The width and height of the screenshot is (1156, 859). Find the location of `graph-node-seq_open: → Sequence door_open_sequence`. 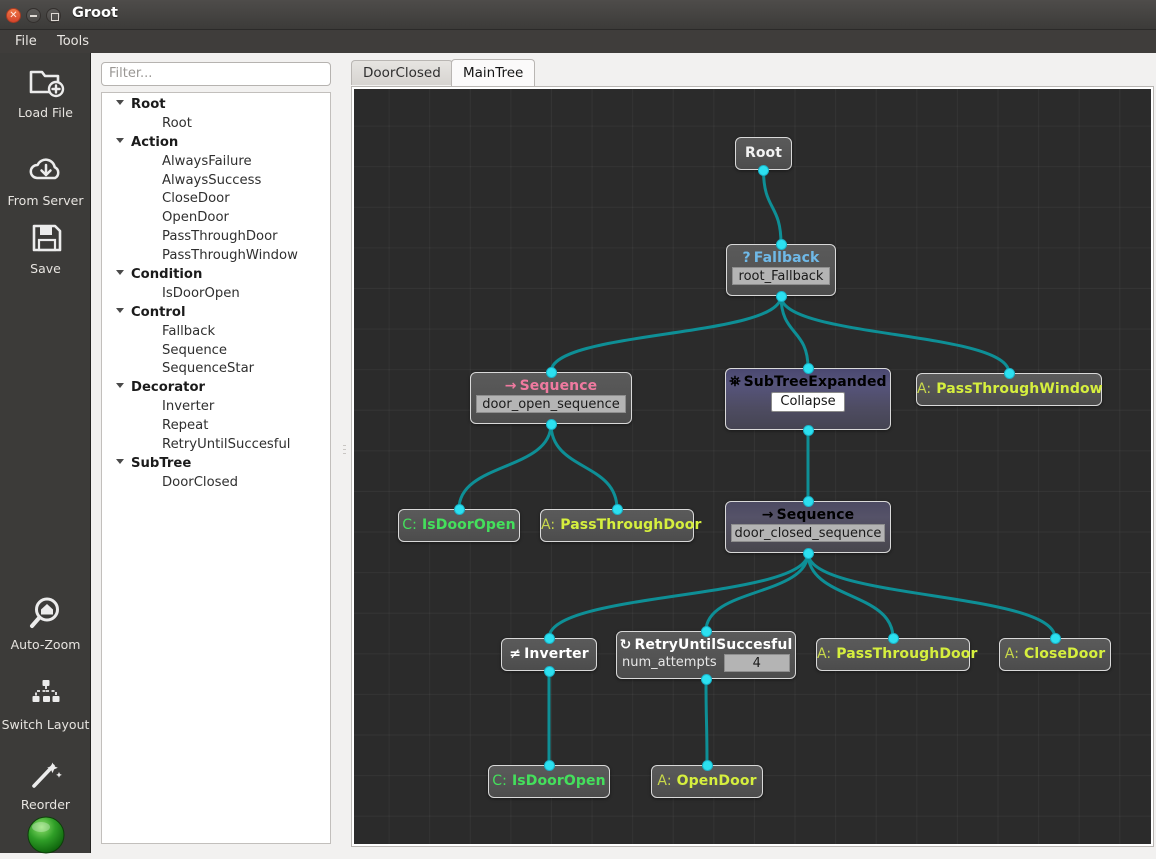

graph-node-seq_open: → Sequence door_open_sequence is located at coordinates (551, 398).